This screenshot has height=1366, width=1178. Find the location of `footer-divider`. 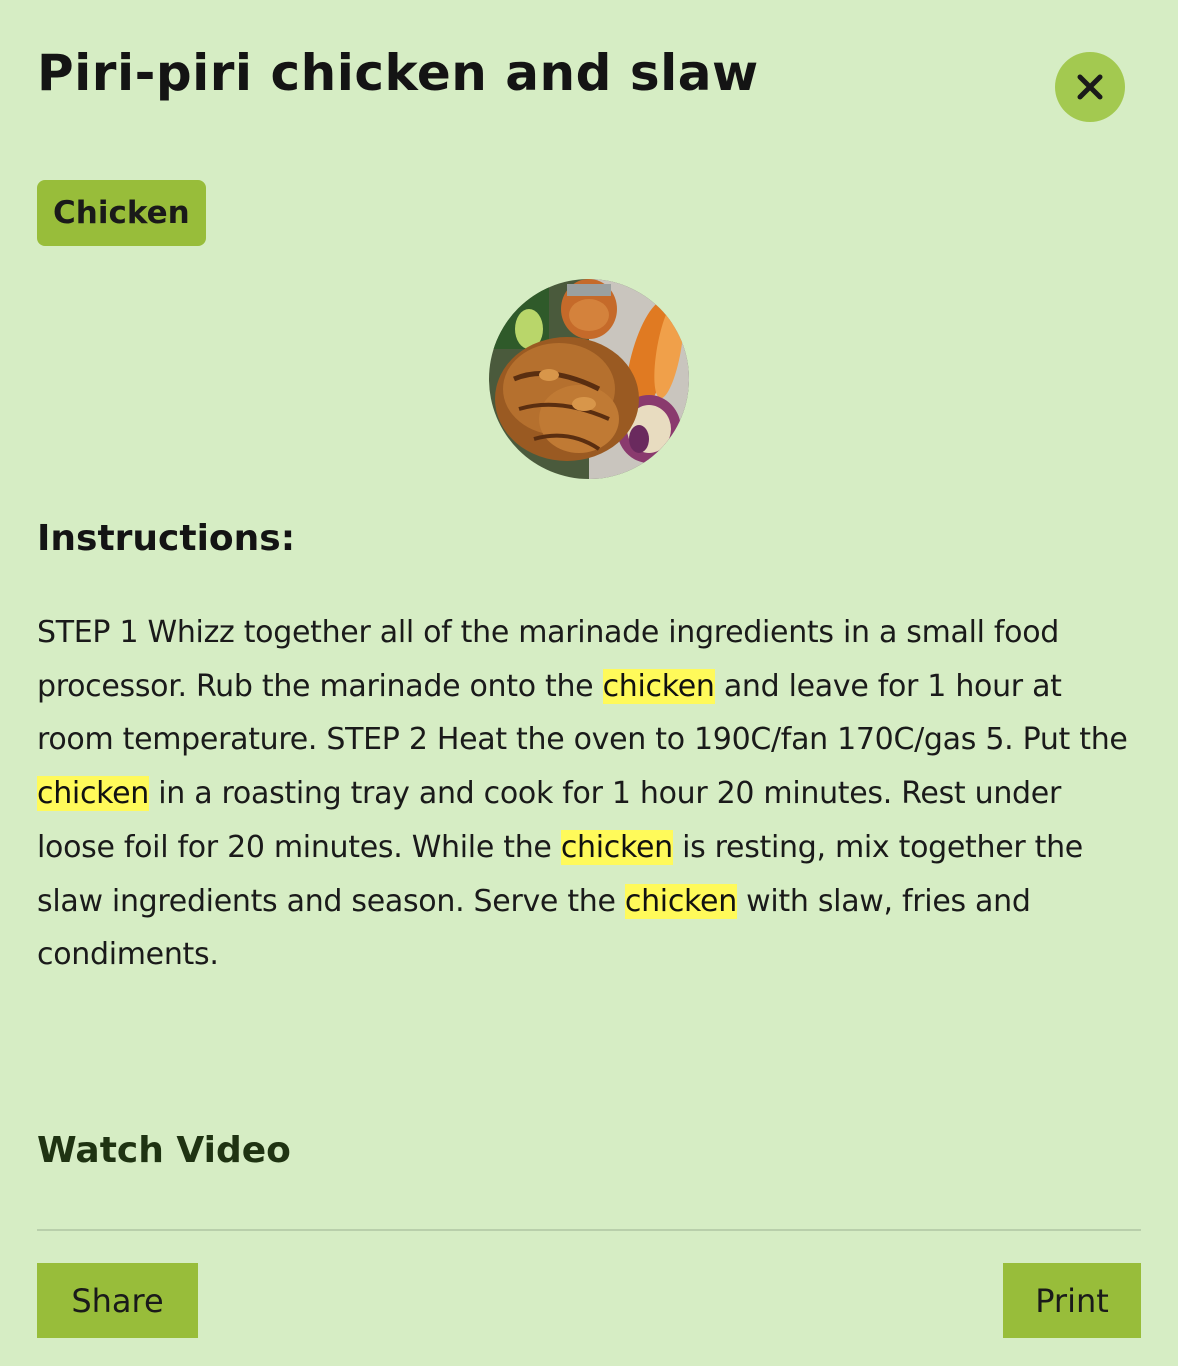

footer-divider is located at coordinates (589, 1230).